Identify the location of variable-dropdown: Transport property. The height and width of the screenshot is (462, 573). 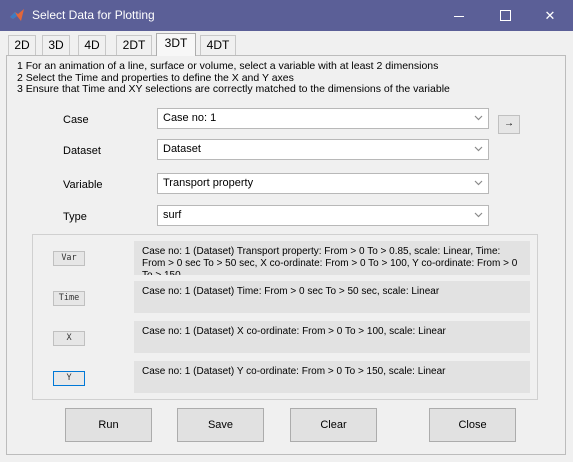
(323, 183).